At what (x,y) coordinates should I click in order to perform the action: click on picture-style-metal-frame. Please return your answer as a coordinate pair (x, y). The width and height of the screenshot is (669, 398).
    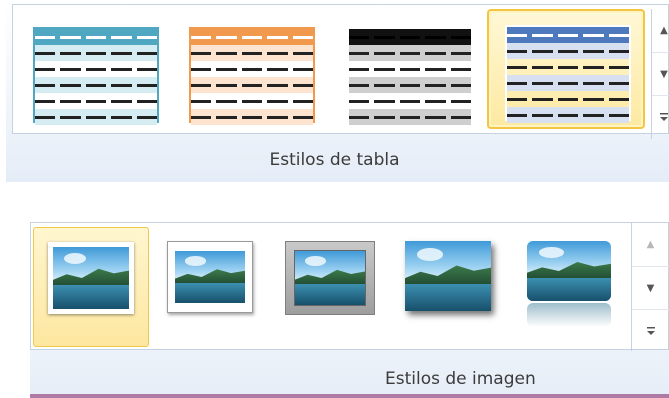
    Looking at the image, I should click on (331, 287).